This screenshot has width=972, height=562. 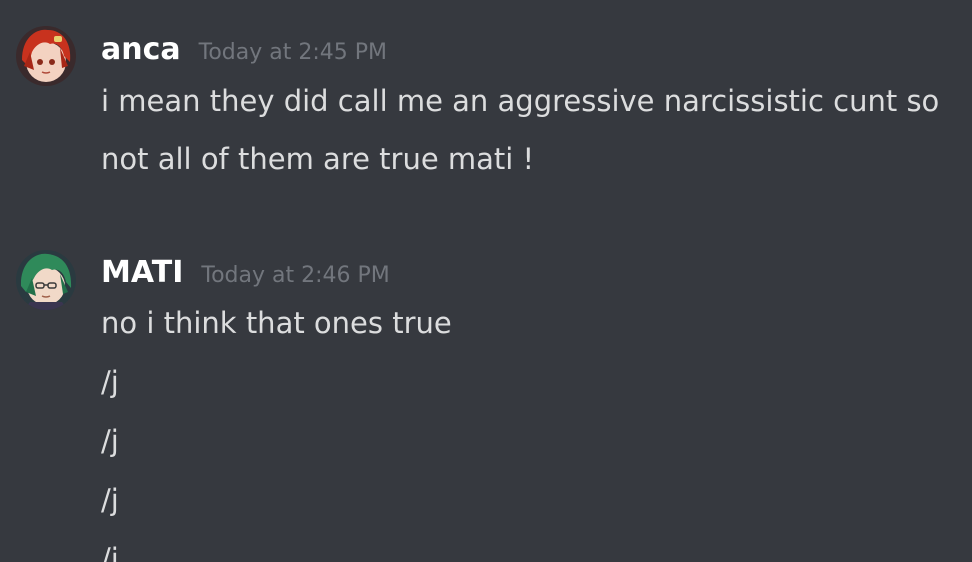 What do you see at coordinates (142, 272) in the screenshot?
I see `username: MATI` at bounding box center [142, 272].